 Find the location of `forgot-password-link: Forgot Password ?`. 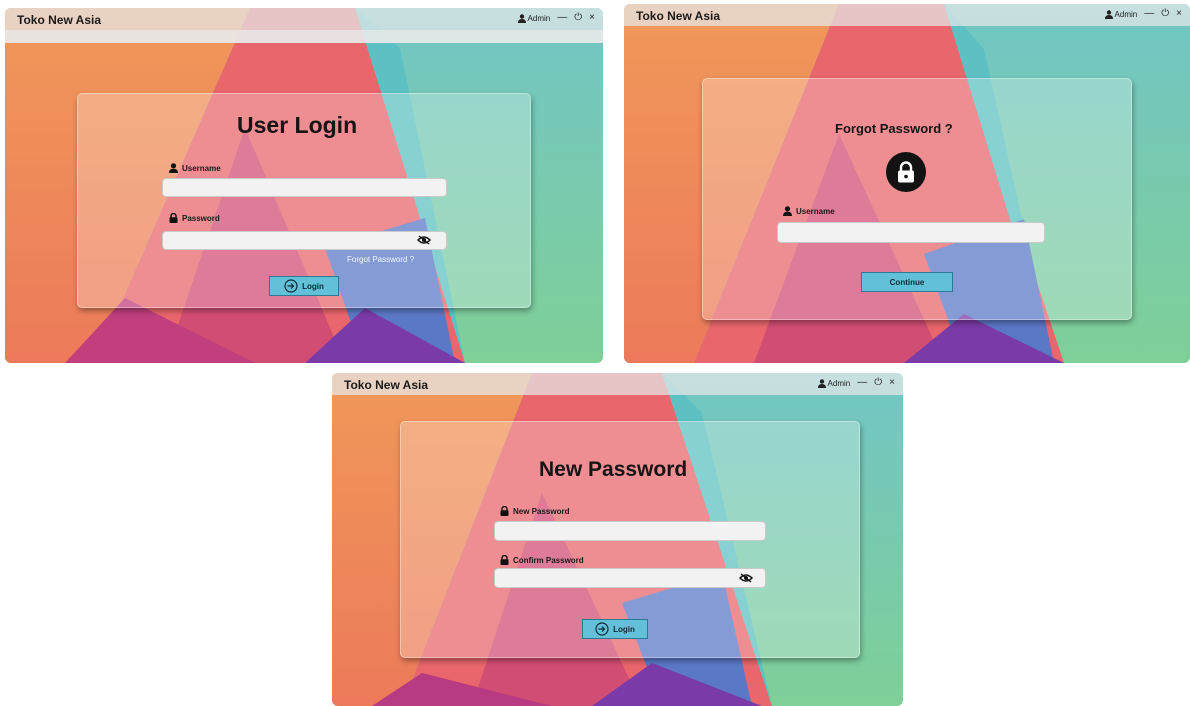

forgot-password-link: Forgot Password ? is located at coordinates (380, 259).